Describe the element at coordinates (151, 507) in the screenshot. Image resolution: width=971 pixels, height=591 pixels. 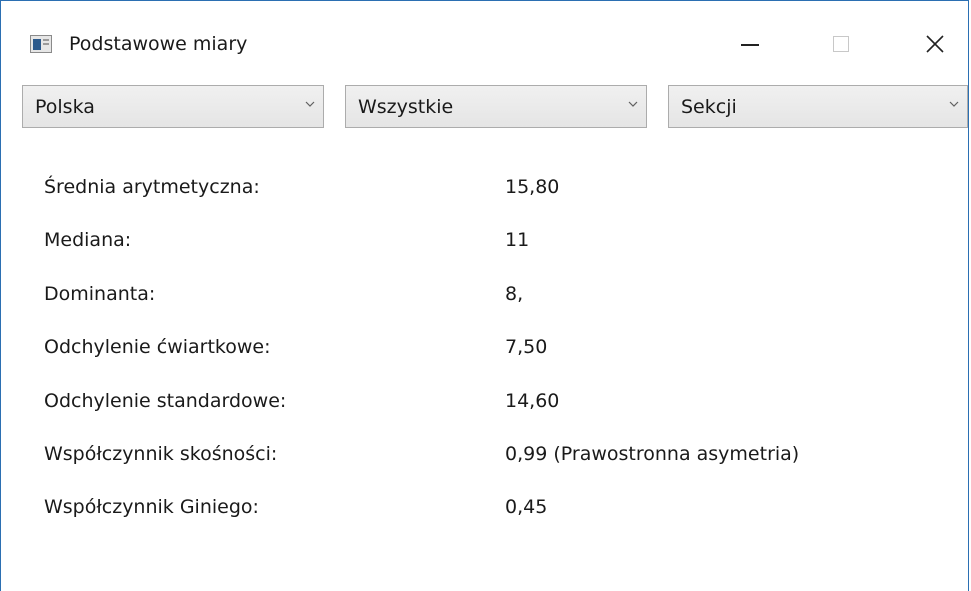
I see `stat-label: Współczynnik Giniego:` at that location.